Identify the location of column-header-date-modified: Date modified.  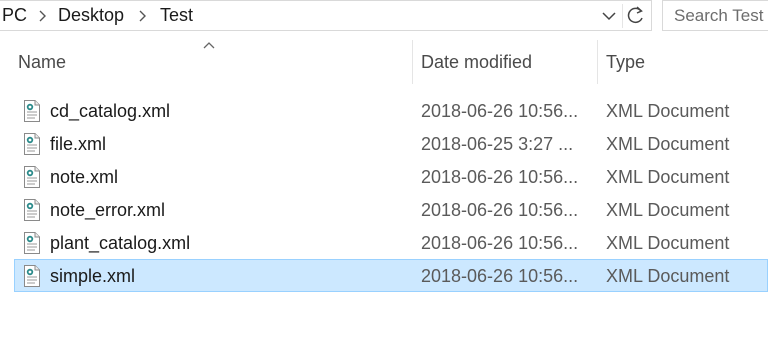
(476, 62).